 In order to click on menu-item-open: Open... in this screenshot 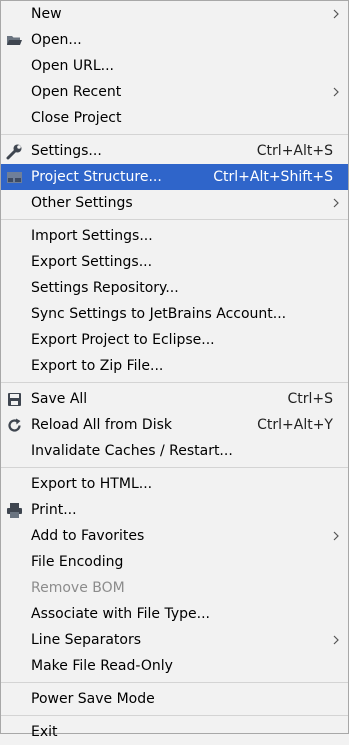, I will do `click(174, 40)`.